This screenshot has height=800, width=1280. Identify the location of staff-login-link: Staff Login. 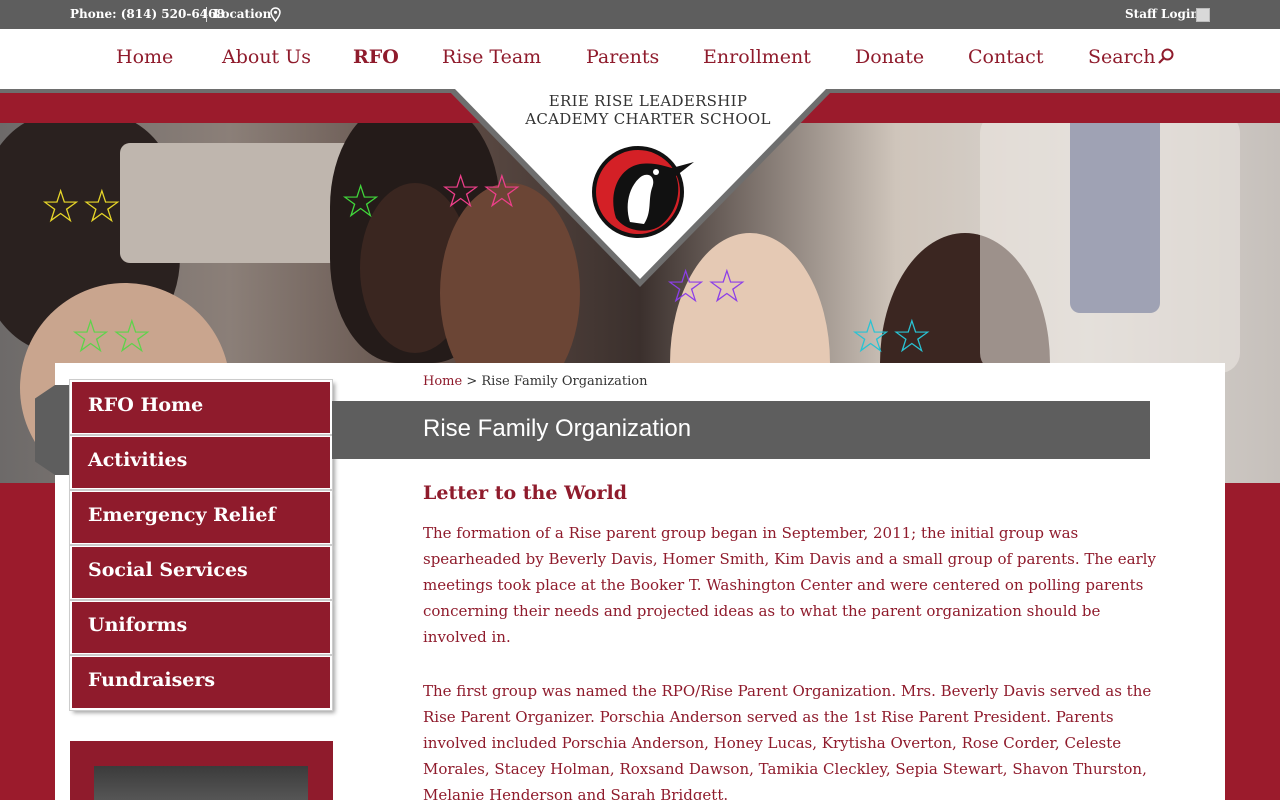
(1162, 14).